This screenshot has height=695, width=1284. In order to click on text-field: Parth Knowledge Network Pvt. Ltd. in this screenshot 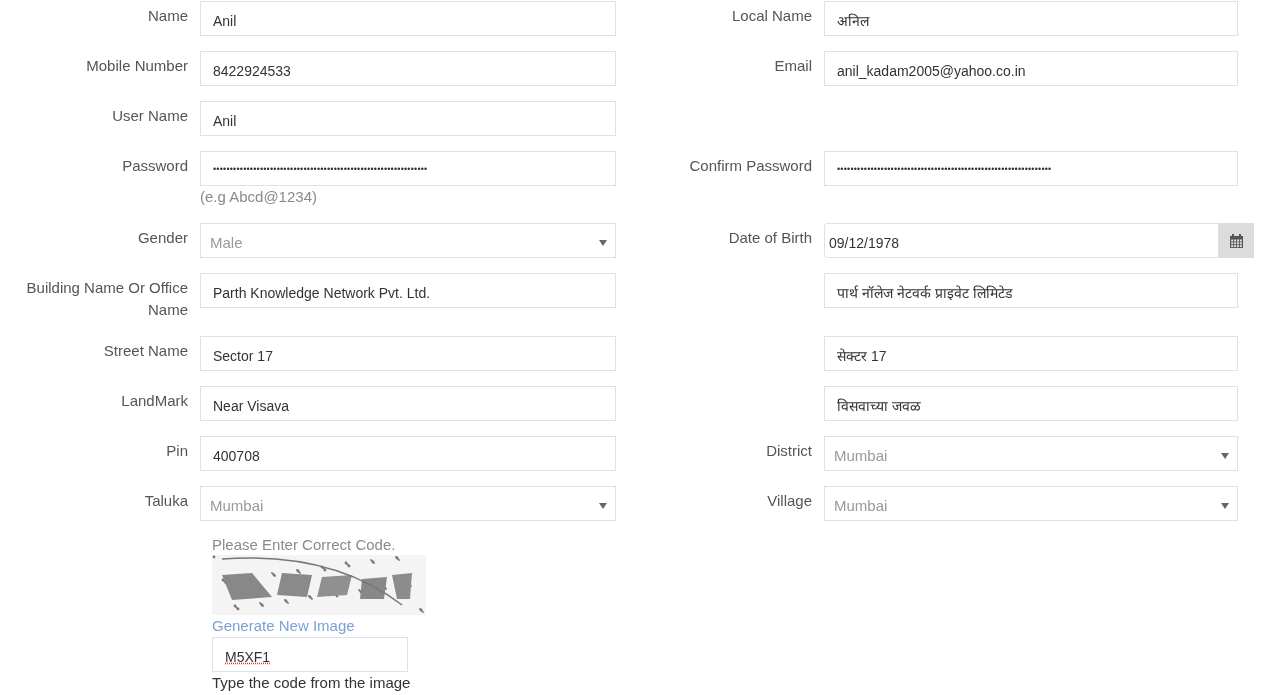, I will do `click(408, 290)`.